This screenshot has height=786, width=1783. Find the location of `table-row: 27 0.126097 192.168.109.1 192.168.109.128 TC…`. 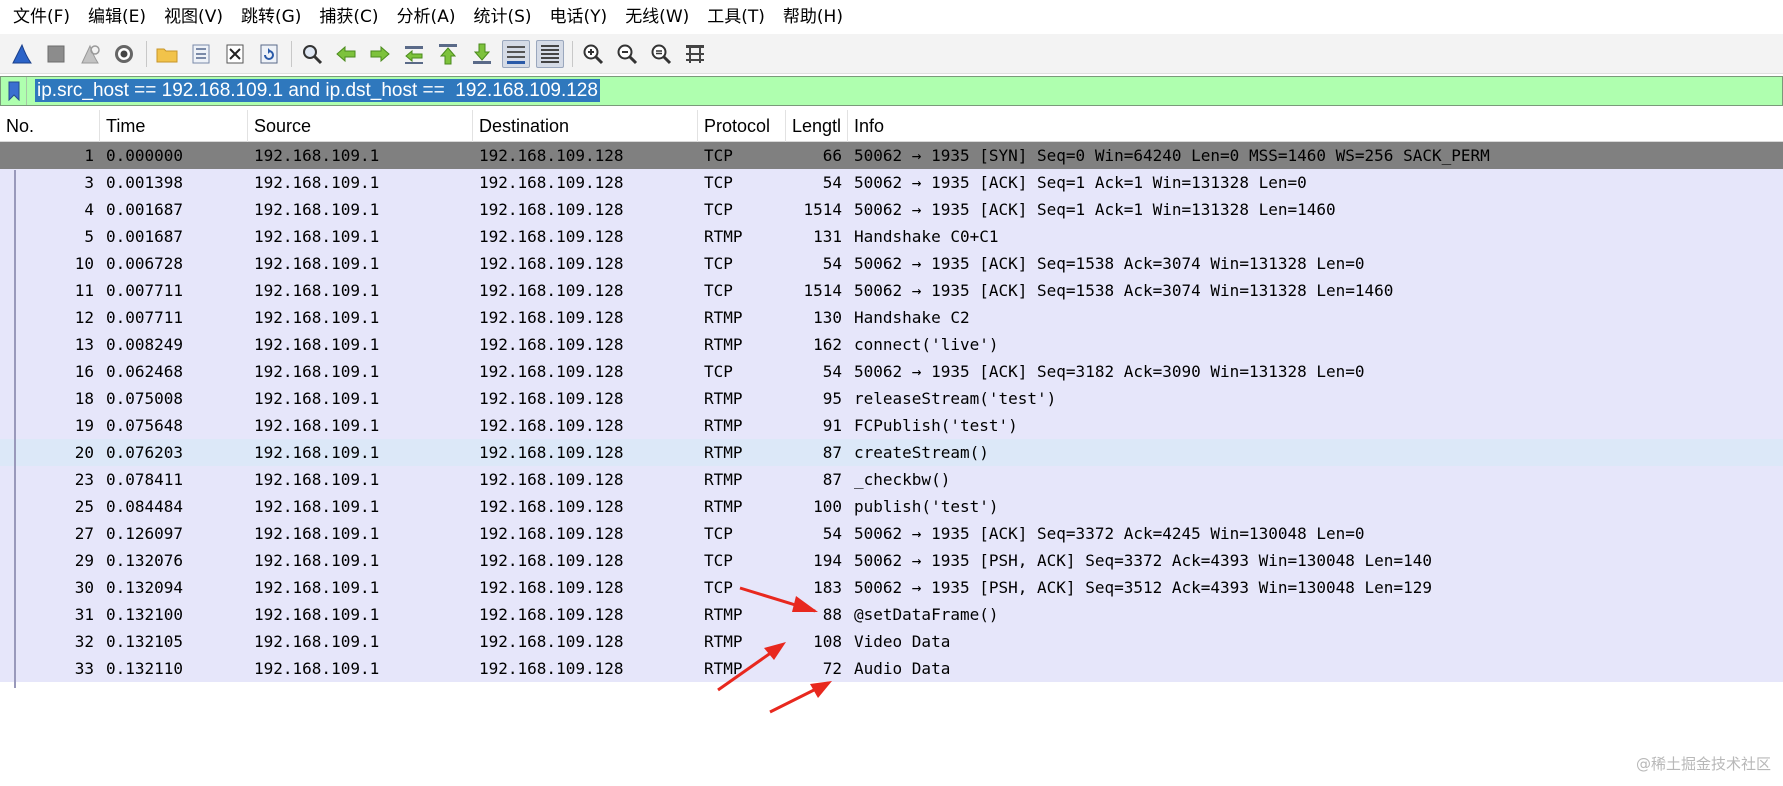

table-row: 27 0.126097 192.168.109.1 192.168.109.128 TC… is located at coordinates (891, 533).